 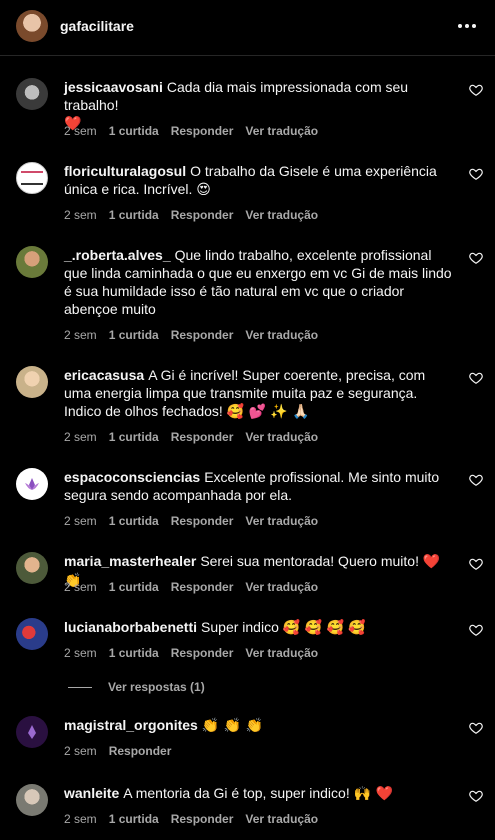 What do you see at coordinates (91, 793) in the screenshot?
I see `commenter-username: wanleite` at bounding box center [91, 793].